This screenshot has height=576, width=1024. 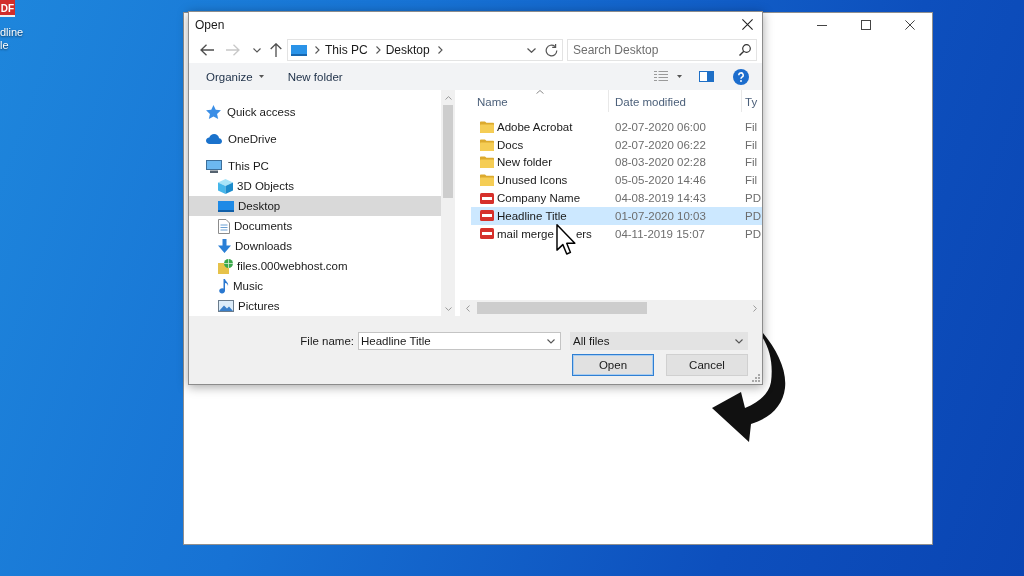 I want to click on file-name: Adobe Acrobat, so click(x=535, y=126).